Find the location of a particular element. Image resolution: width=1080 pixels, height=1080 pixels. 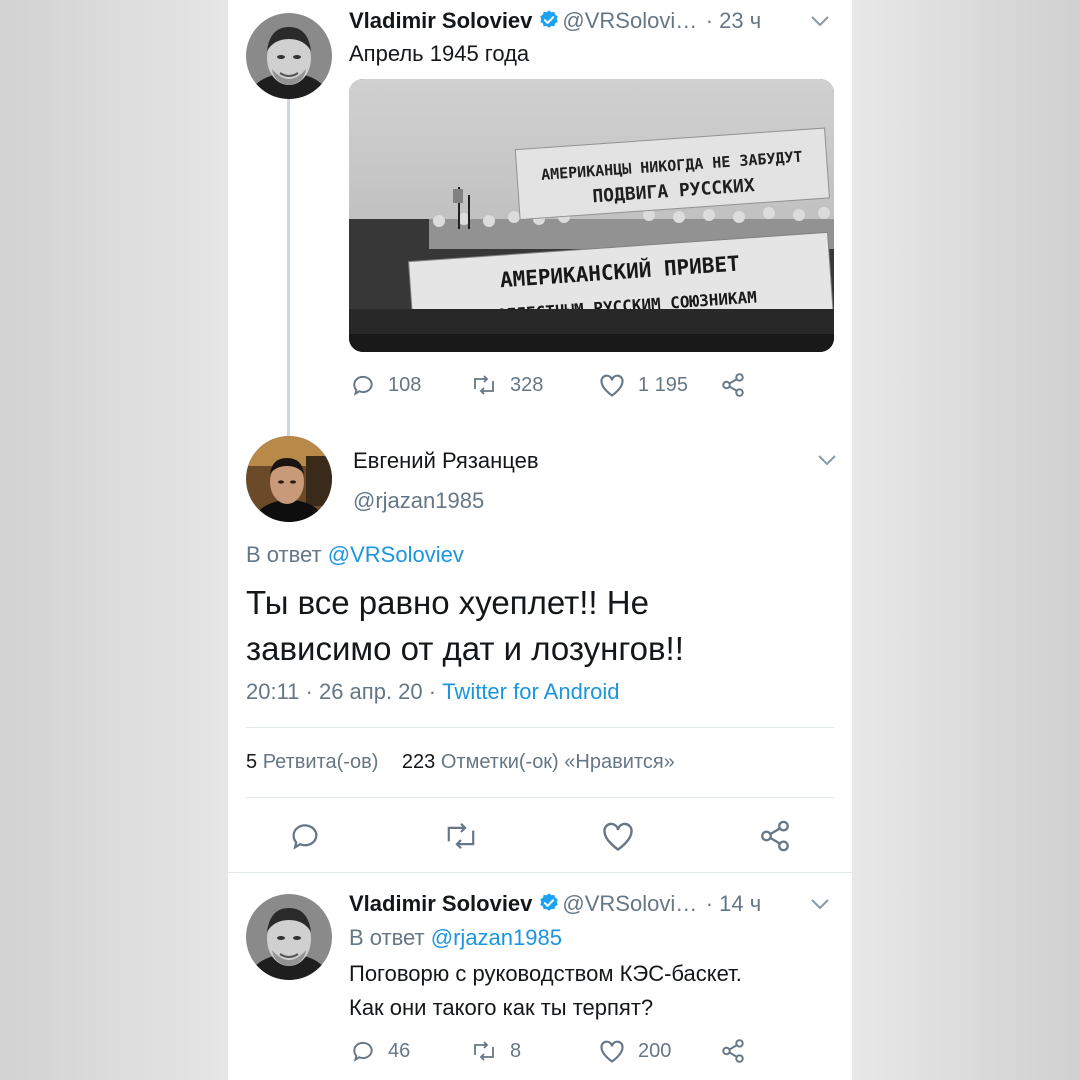

tweet1-time: · 23 ч is located at coordinates (733, 20).